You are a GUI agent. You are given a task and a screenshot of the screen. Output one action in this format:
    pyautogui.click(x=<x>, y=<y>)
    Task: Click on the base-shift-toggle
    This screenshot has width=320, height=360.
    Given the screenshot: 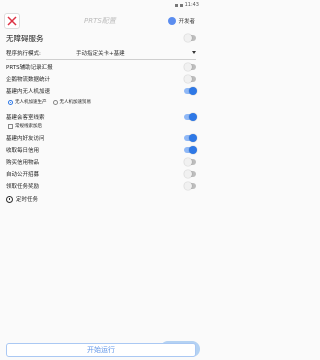 What is the action you would take?
    pyautogui.click(x=190, y=117)
    